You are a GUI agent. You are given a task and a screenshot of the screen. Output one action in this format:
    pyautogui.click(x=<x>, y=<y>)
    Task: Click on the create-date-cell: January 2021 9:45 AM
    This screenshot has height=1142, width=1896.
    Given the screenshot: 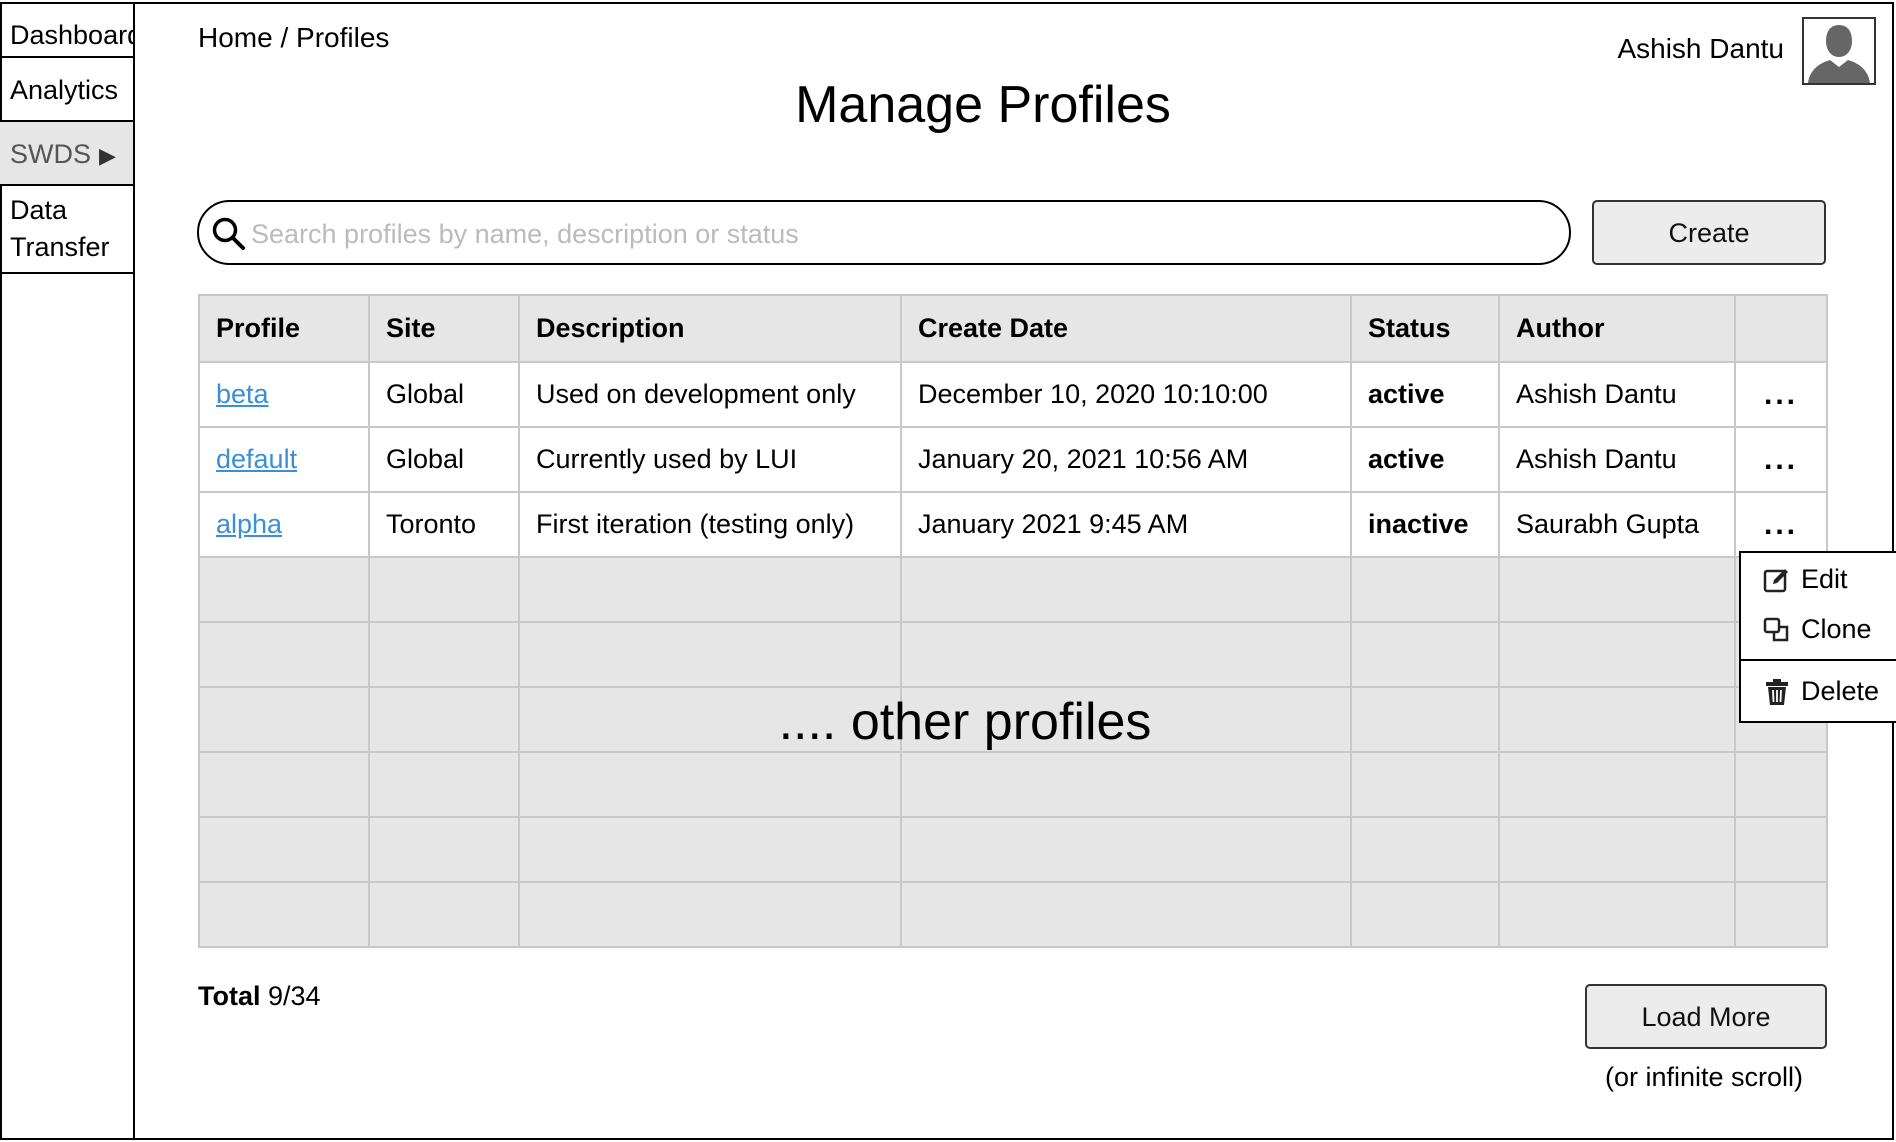 What is the action you would take?
    pyautogui.click(x=1126, y=524)
    